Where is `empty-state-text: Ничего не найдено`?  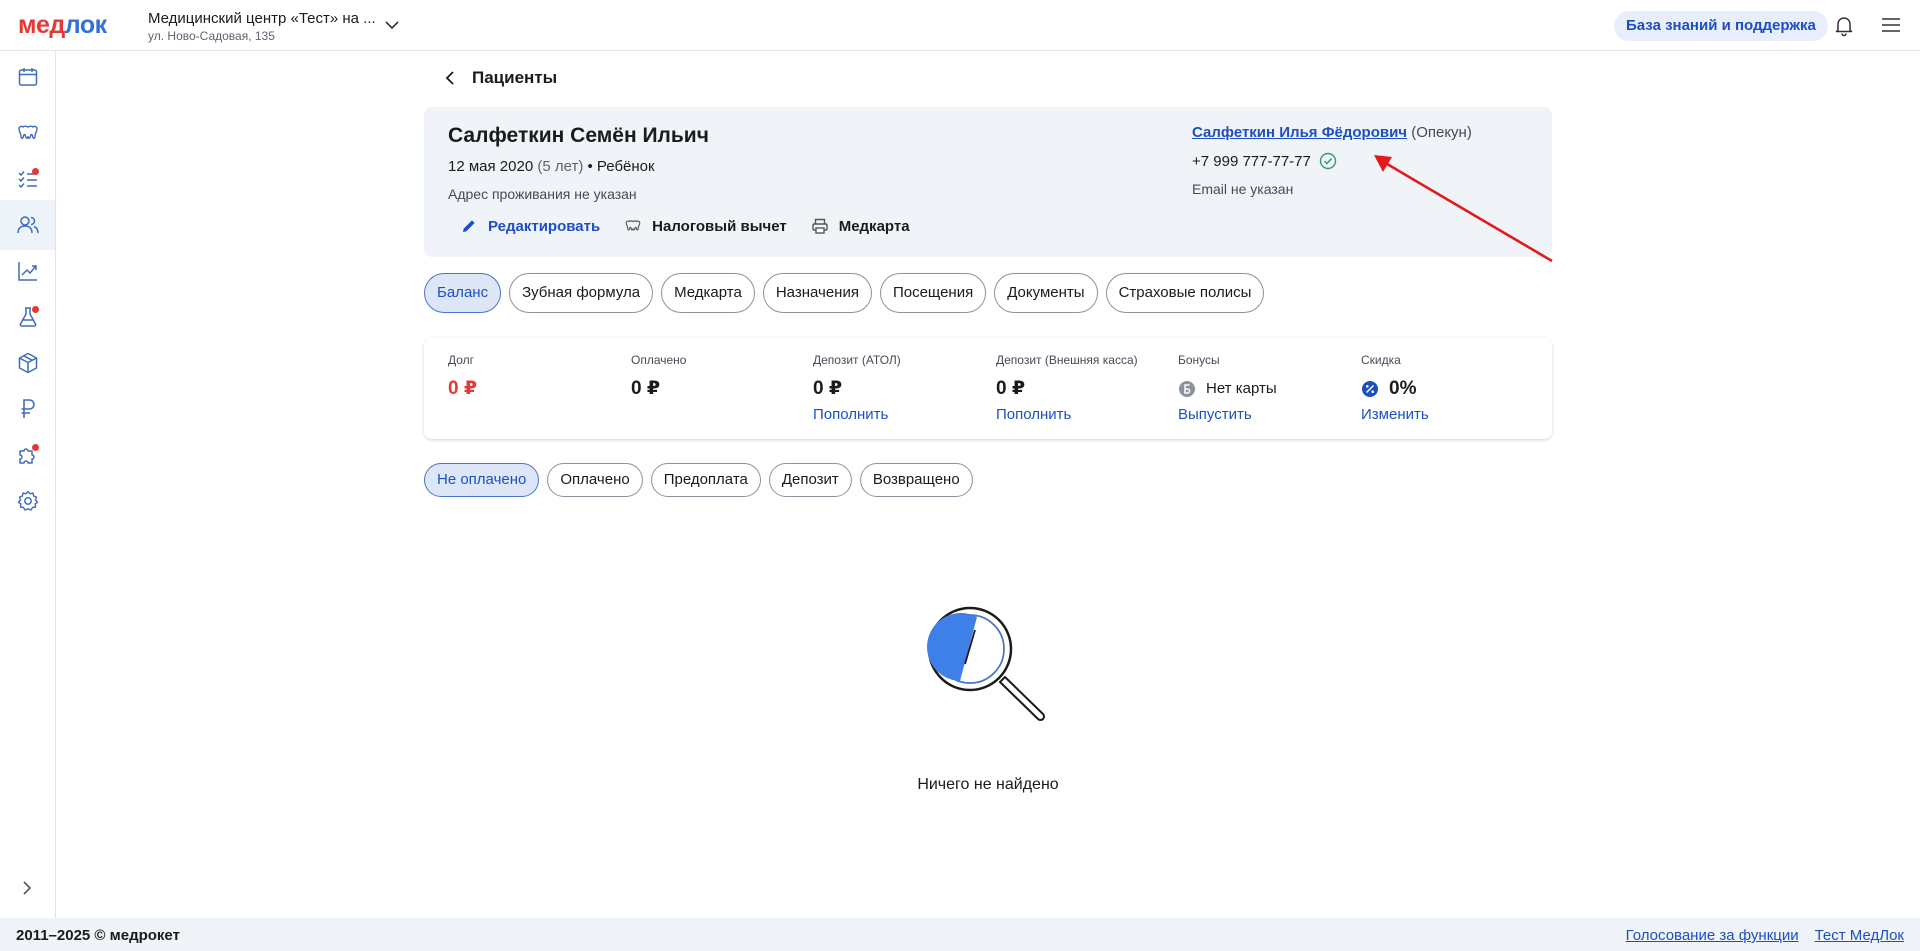
empty-state-text: Ничего не найдено is located at coordinates (988, 784).